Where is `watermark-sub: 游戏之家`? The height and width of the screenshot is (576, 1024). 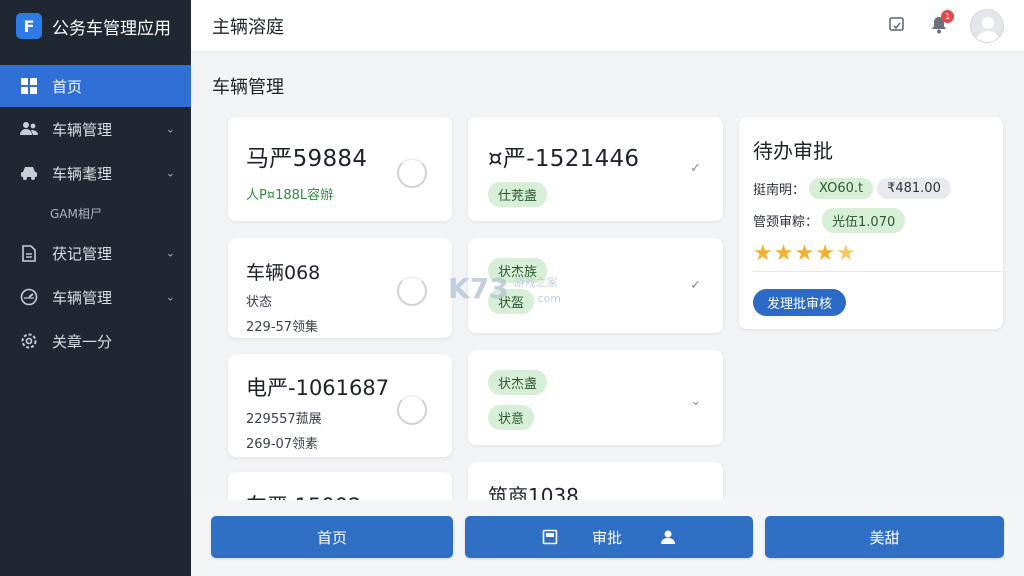 watermark-sub: 游戏之家 is located at coordinates (535, 282).